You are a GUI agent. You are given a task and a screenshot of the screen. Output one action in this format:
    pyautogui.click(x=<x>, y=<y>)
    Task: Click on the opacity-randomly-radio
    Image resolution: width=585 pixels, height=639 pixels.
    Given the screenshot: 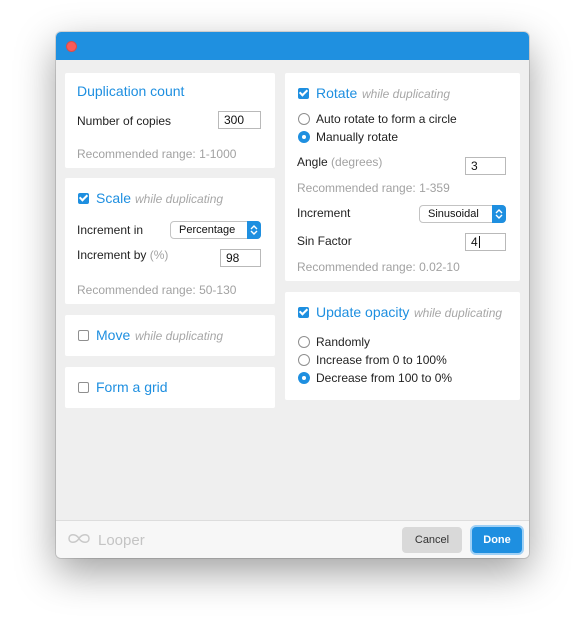 What is the action you would take?
    pyautogui.click(x=304, y=342)
    